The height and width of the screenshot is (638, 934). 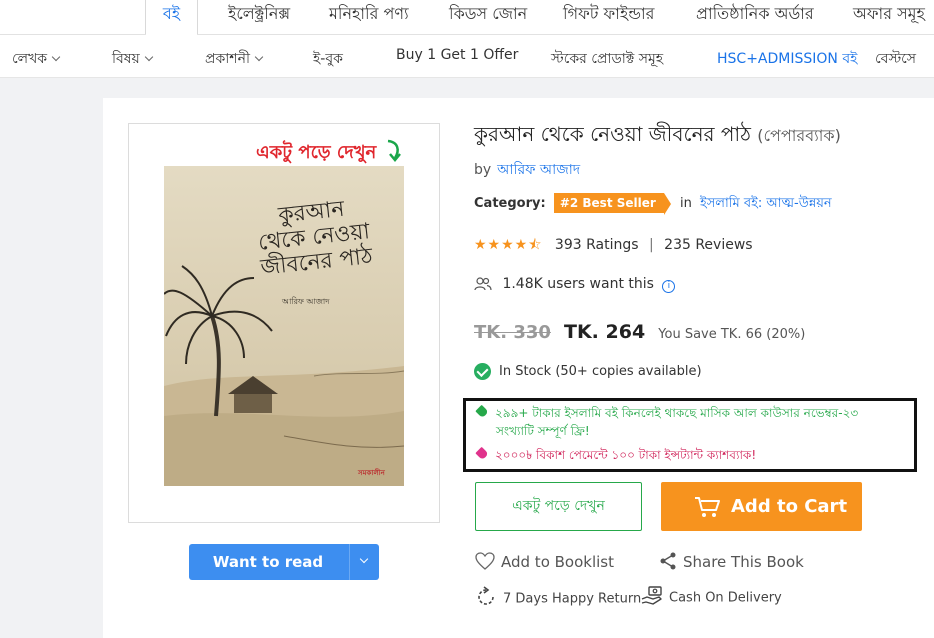 What do you see at coordinates (605, 332) in the screenshot?
I see `discount-price: TK. 264` at bounding box center [605, 332].